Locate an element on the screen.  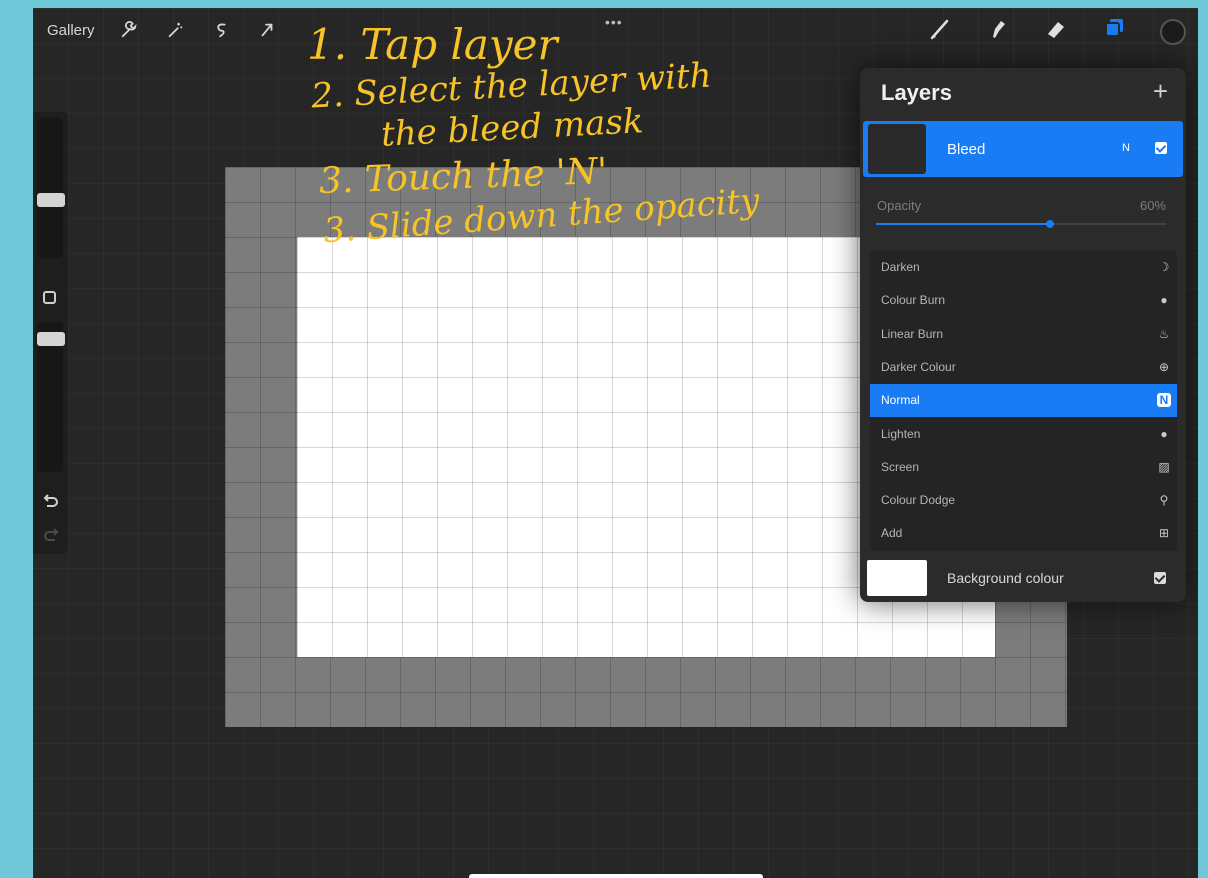
opacity-slider-track is located at coordinates (1021, 224).